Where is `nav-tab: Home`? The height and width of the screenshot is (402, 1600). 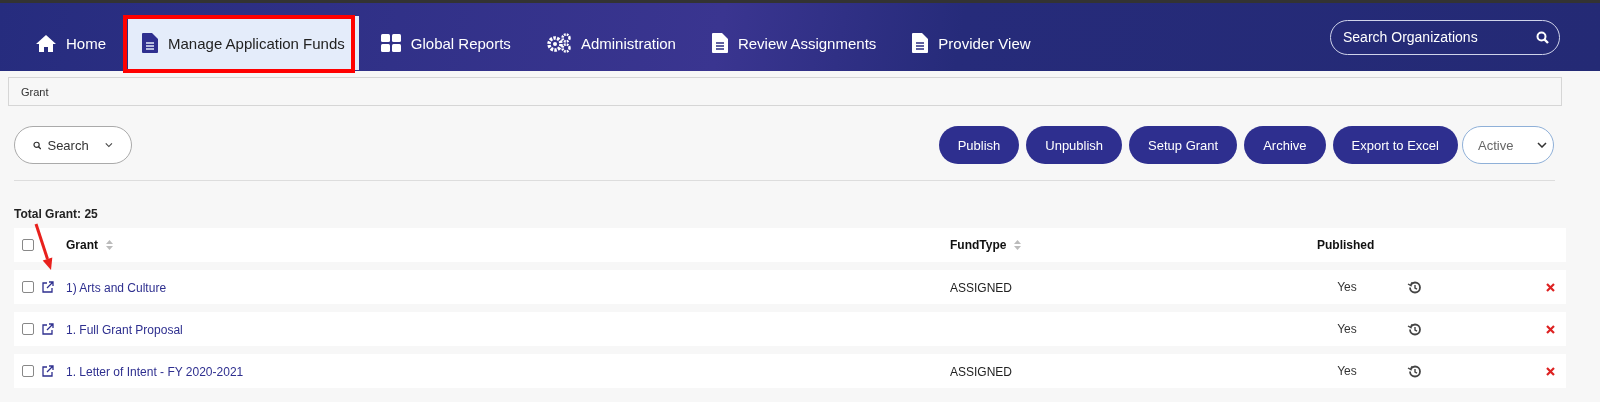
nav-tab: Home is located at coordinates (71, 43).